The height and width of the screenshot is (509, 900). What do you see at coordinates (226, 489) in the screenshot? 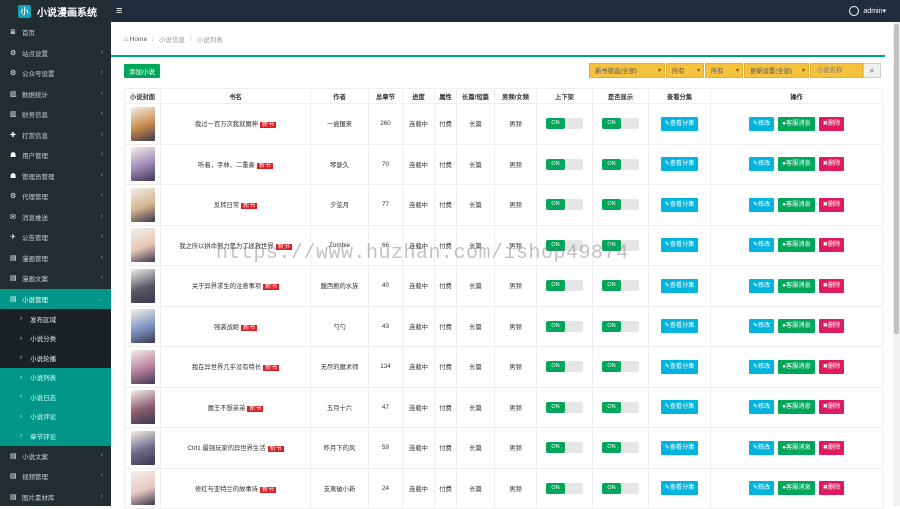
I see `book-title: 修红与亚特兰的故事诗` at bounding box center [226, 489].